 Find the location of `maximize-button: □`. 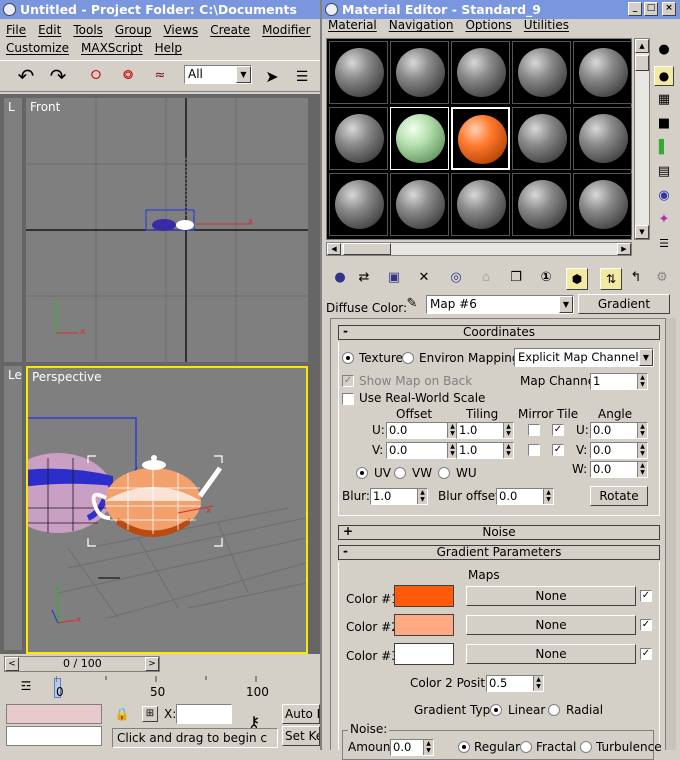

maximize-button: □ is located at coordinates (651, 9).